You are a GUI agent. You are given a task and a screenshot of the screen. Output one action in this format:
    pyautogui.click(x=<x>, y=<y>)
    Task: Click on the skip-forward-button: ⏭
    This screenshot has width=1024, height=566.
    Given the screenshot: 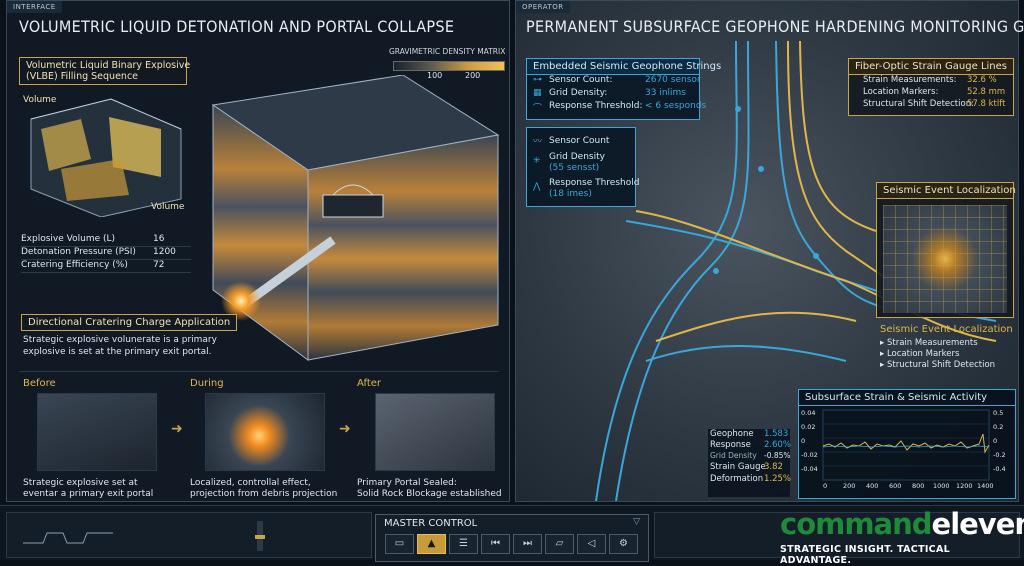 What is the action you would take?
    pyautogui.click(x=527, y=544)
    